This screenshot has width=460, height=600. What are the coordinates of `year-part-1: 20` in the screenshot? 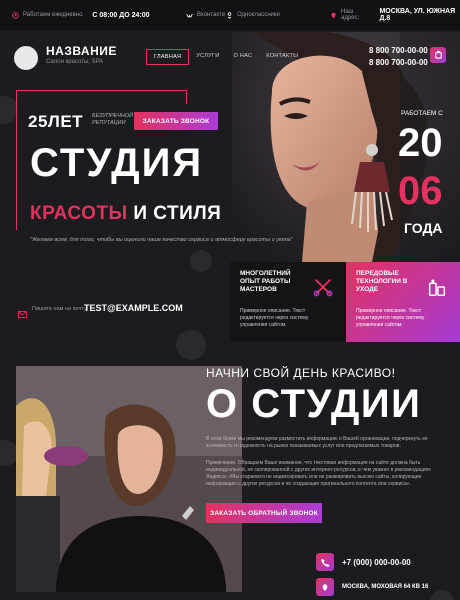 It's located at (420, 143).